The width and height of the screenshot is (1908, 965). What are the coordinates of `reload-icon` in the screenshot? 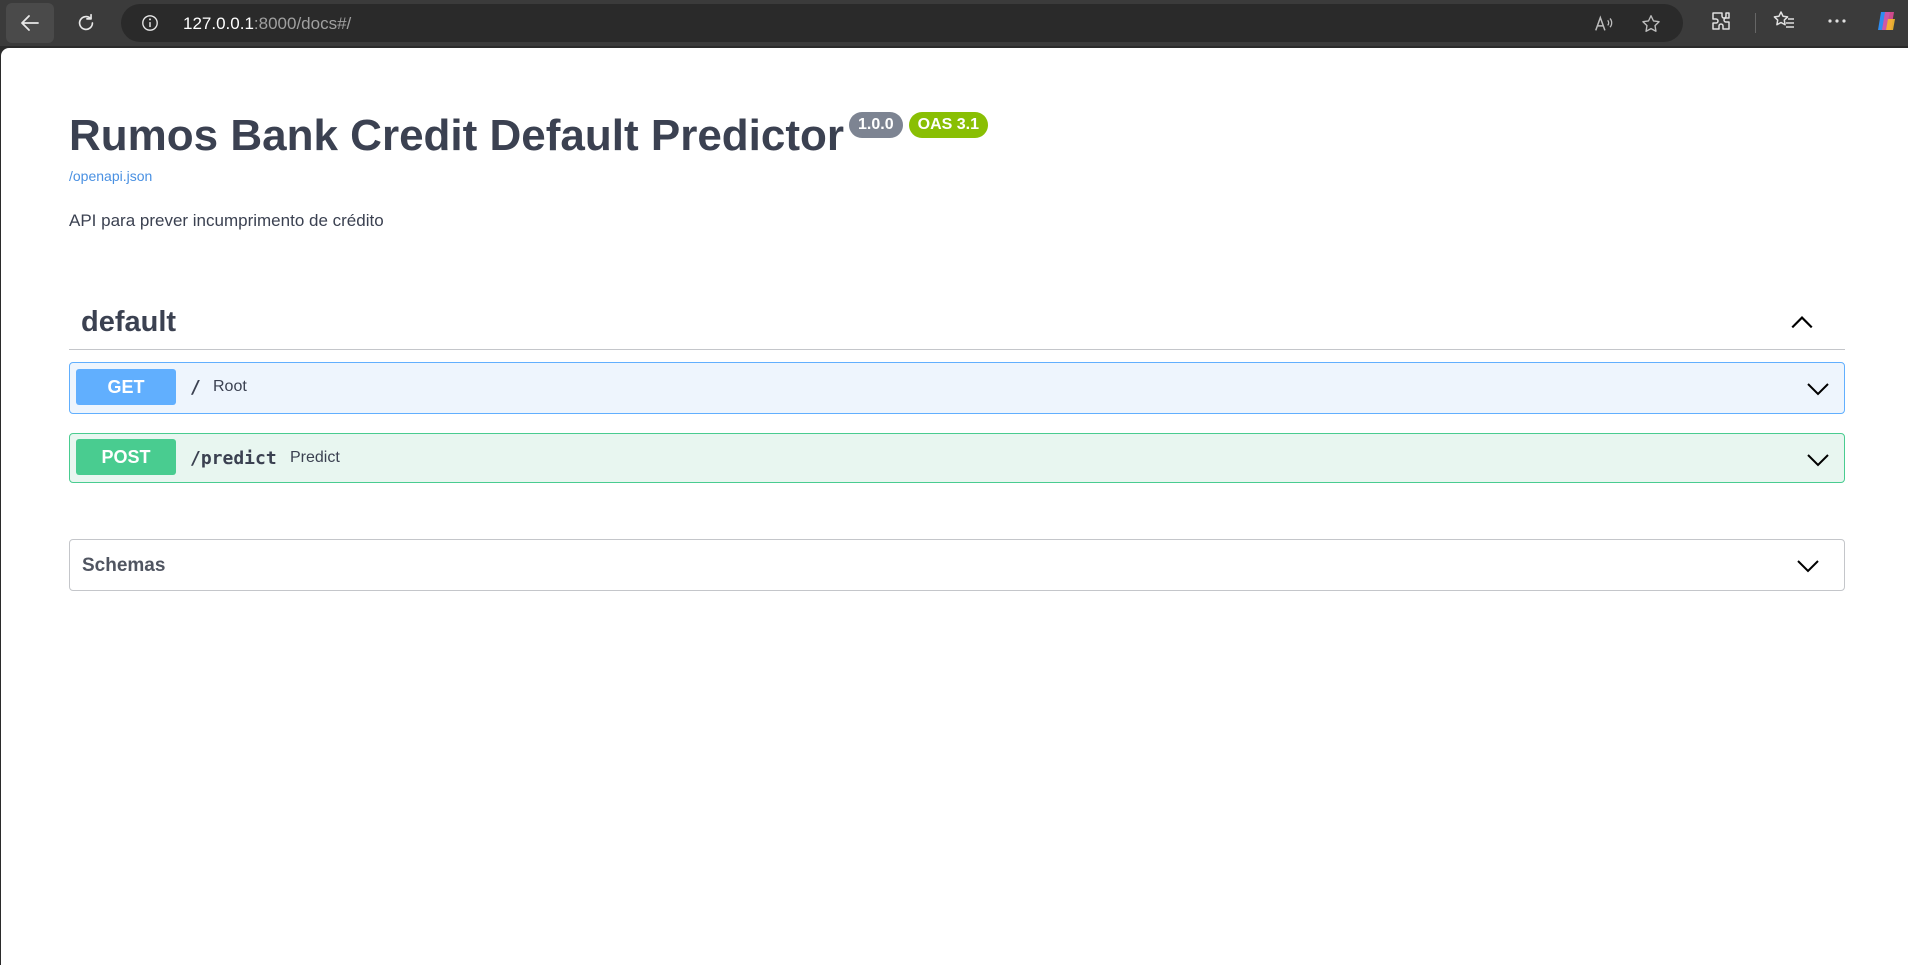 It's located at (86, 22).